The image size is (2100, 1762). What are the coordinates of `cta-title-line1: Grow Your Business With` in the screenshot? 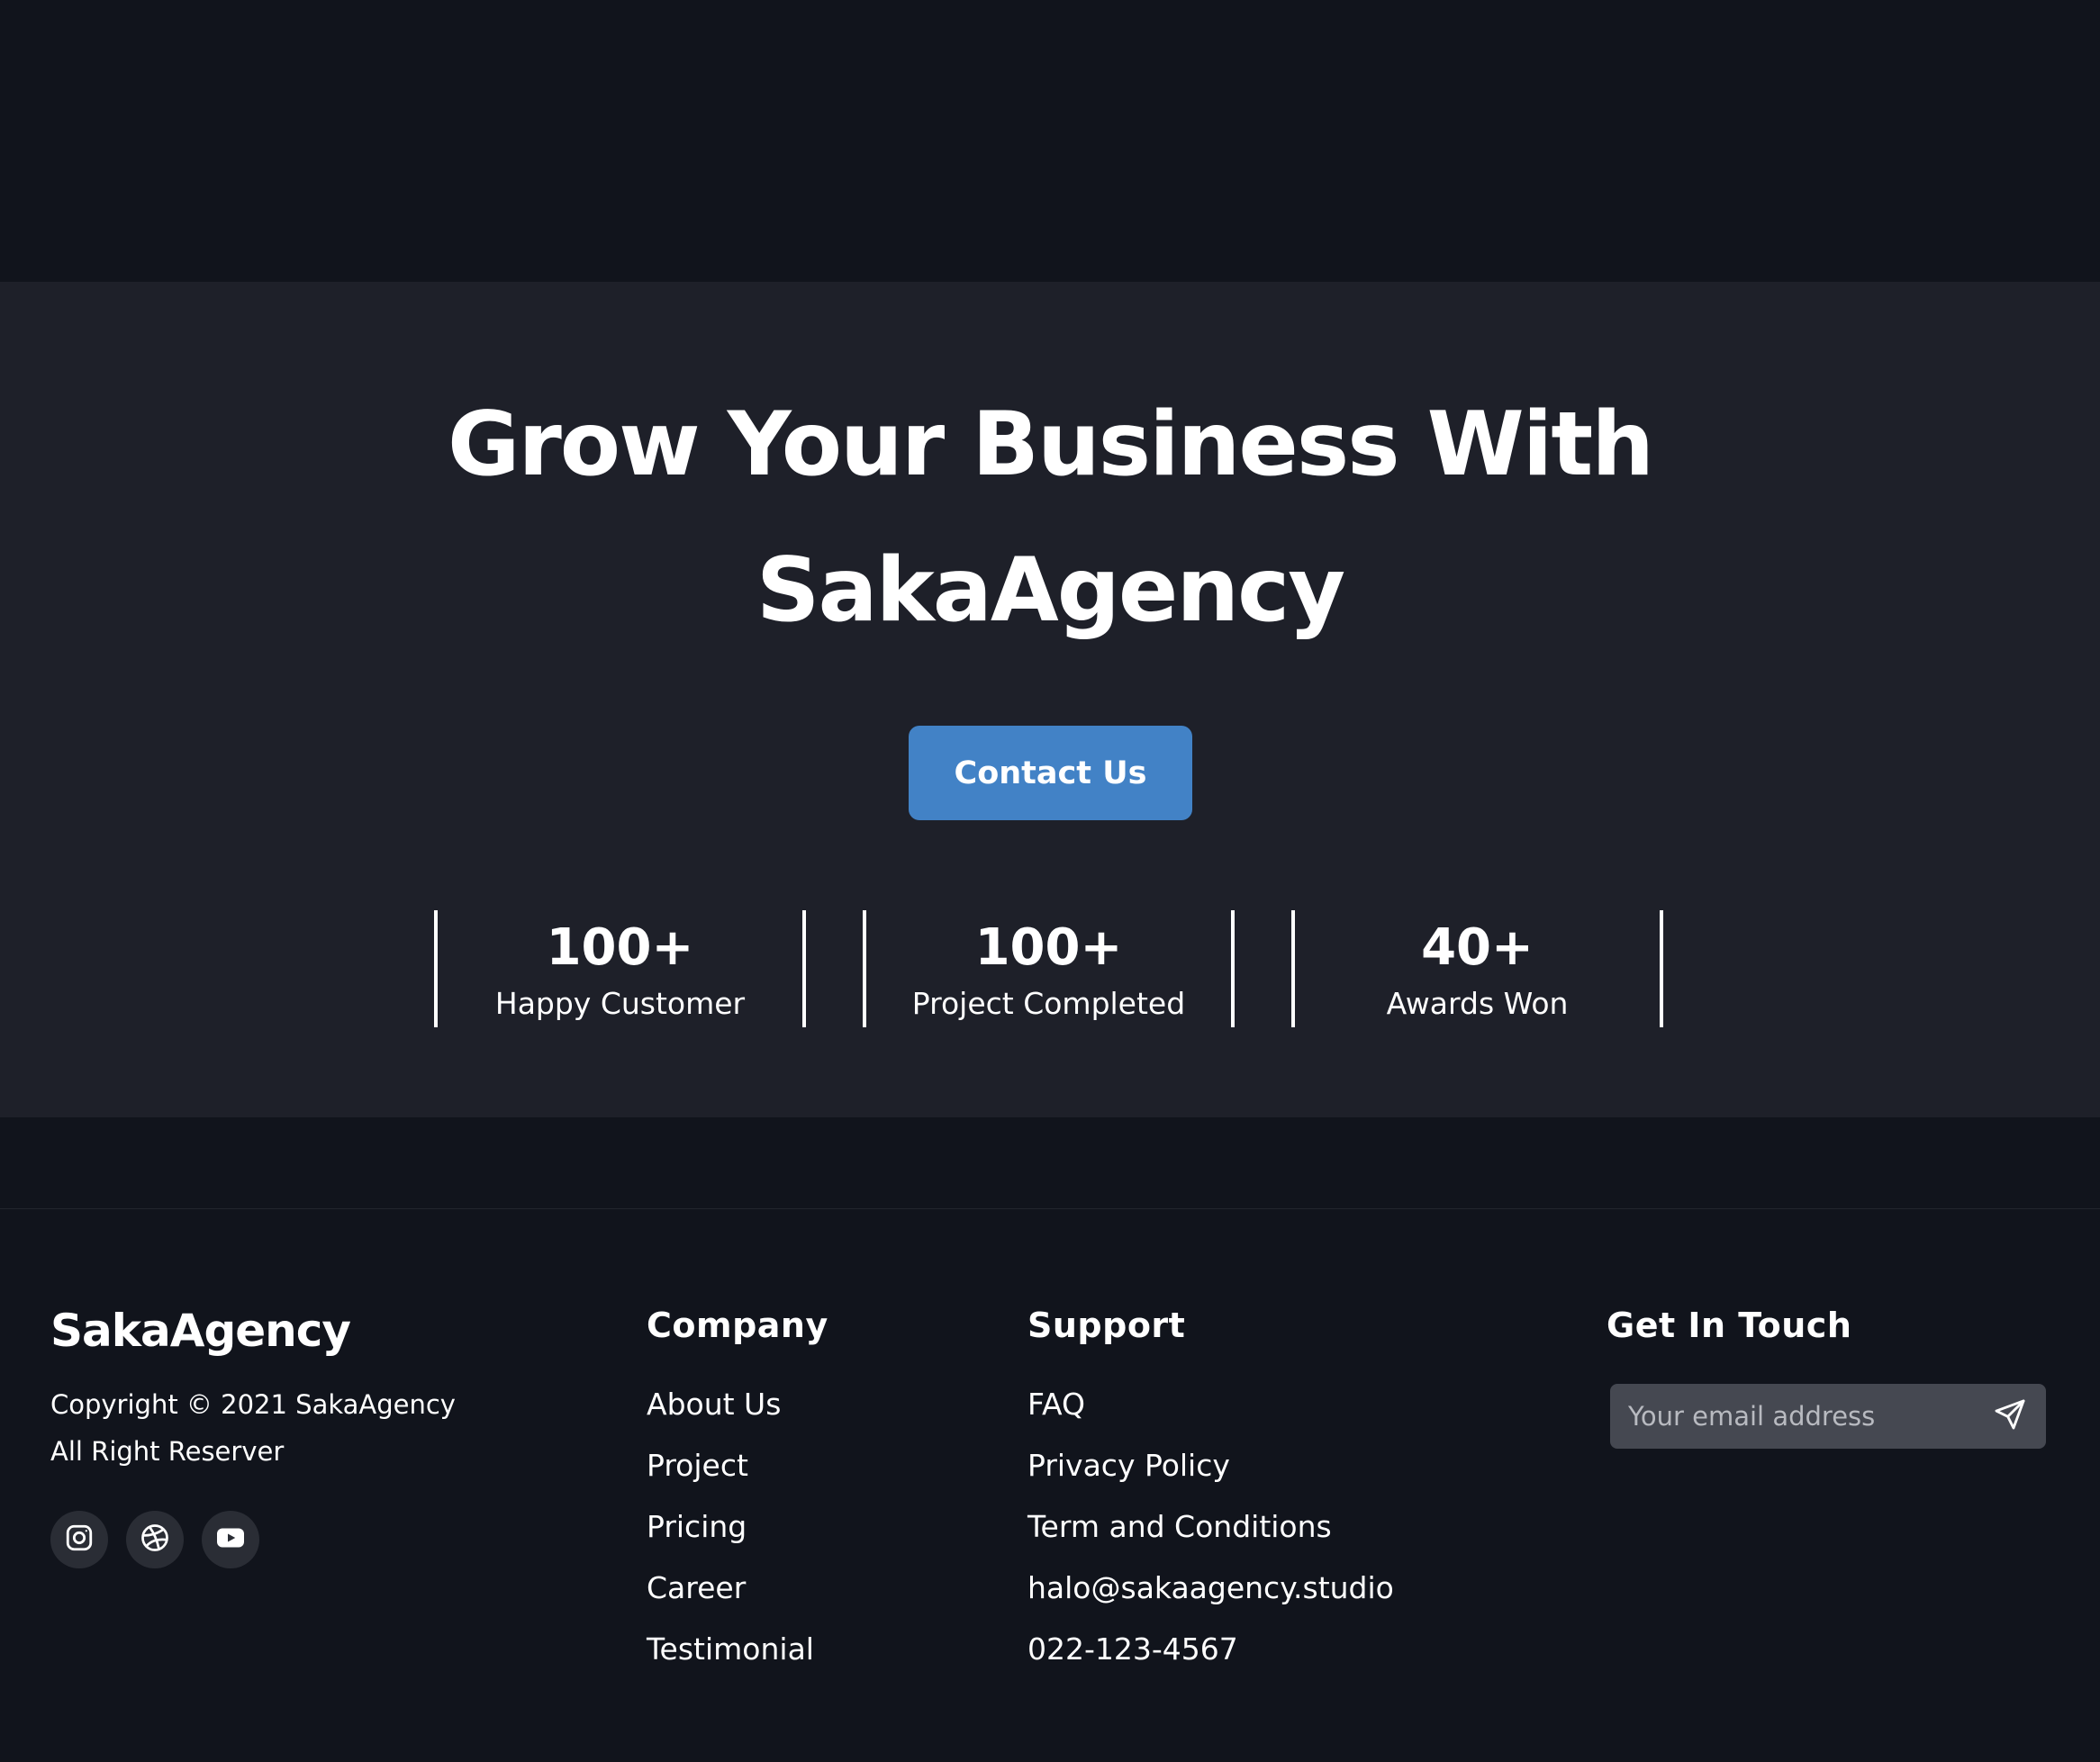 It's located at (1051, 445).